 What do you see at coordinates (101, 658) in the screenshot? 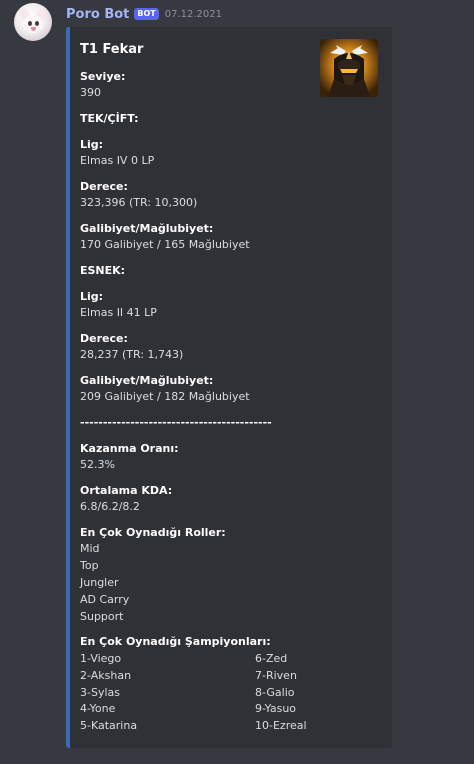
I see `champion-item: 1-Viego` at bounding box center [101, 658].